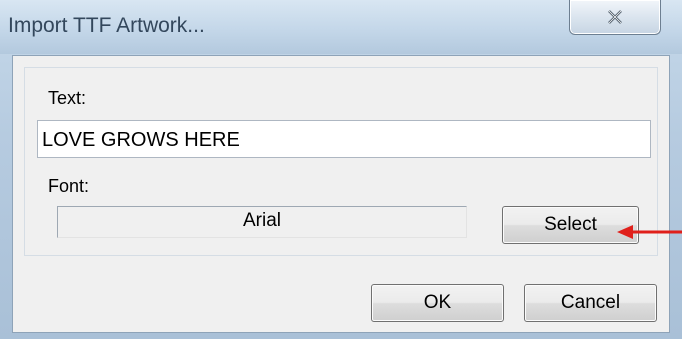 The width and height of the screenshot is (682, 339). What do you see at coordinates (437, 303) in the screenshot?
I see `ok-button: OK` at bounding box center [437, 303].